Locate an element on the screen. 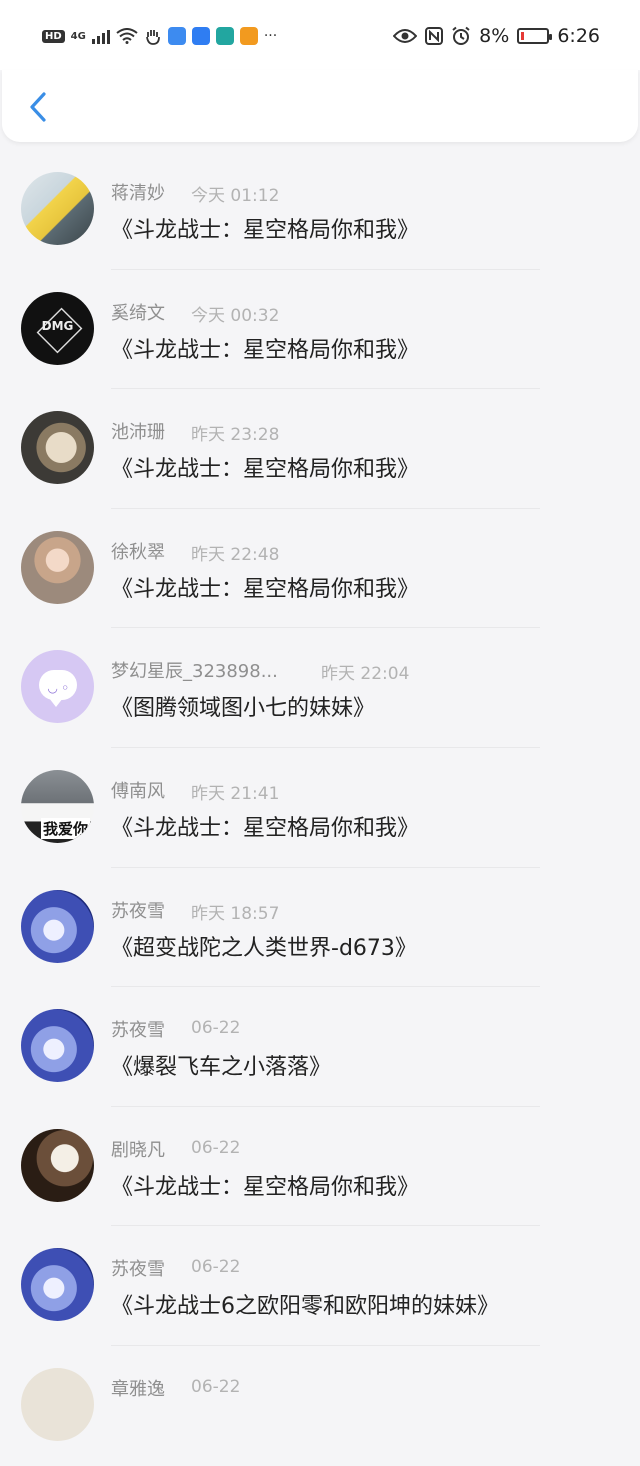 The height and width of the screenshot is (1466, 640). clock: 6:26 is located at coordinates (578, 36).